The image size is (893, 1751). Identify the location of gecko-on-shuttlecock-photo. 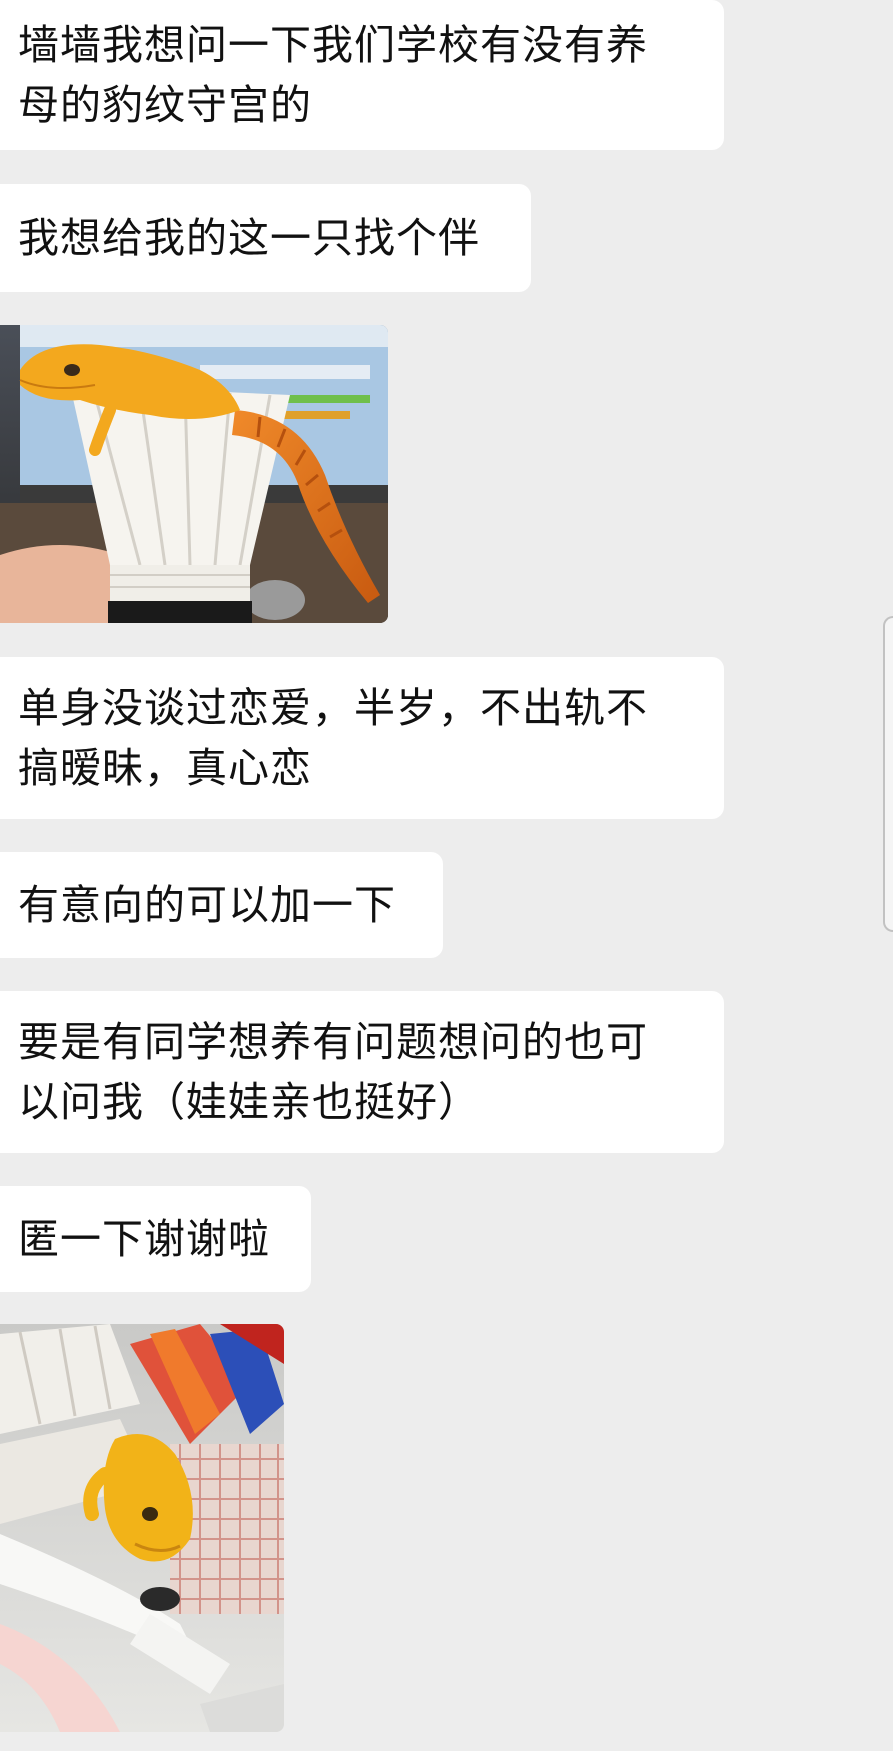
(194, 474).